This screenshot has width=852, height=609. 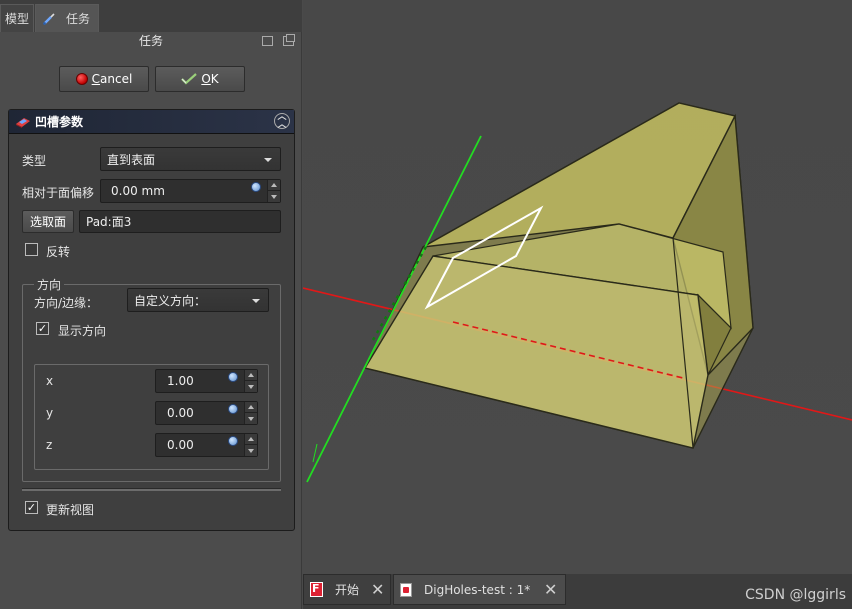 What do you see at coordinates (180, 381) in the screenshot?
I see `x-value: 1.00` at bounding box center [180, 381].